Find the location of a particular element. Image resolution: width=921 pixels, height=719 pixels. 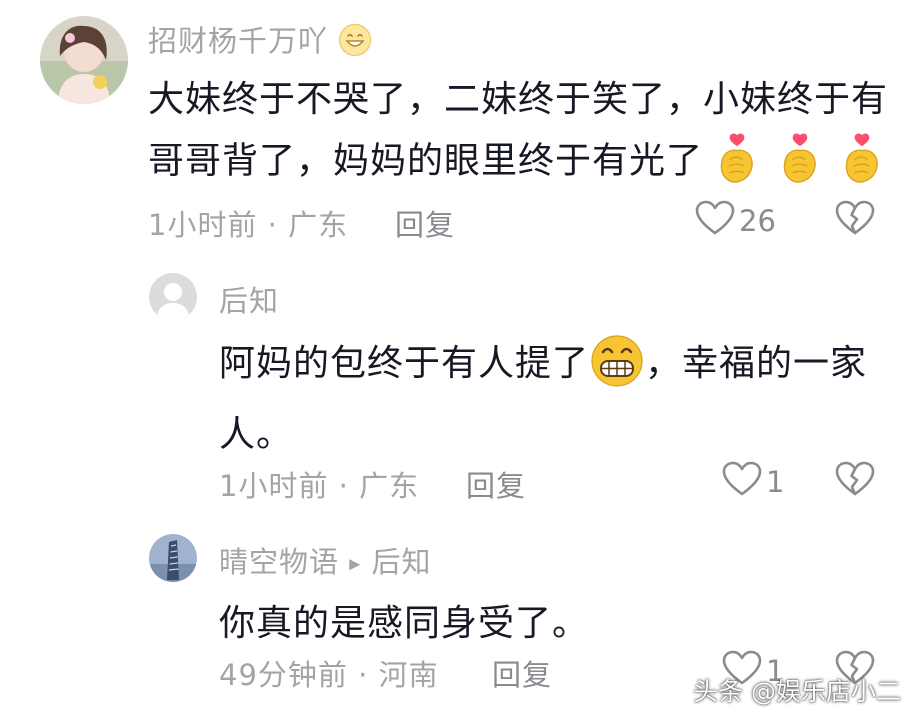

play-arrow-icon: ▸ is located at coordinates (355, 564).